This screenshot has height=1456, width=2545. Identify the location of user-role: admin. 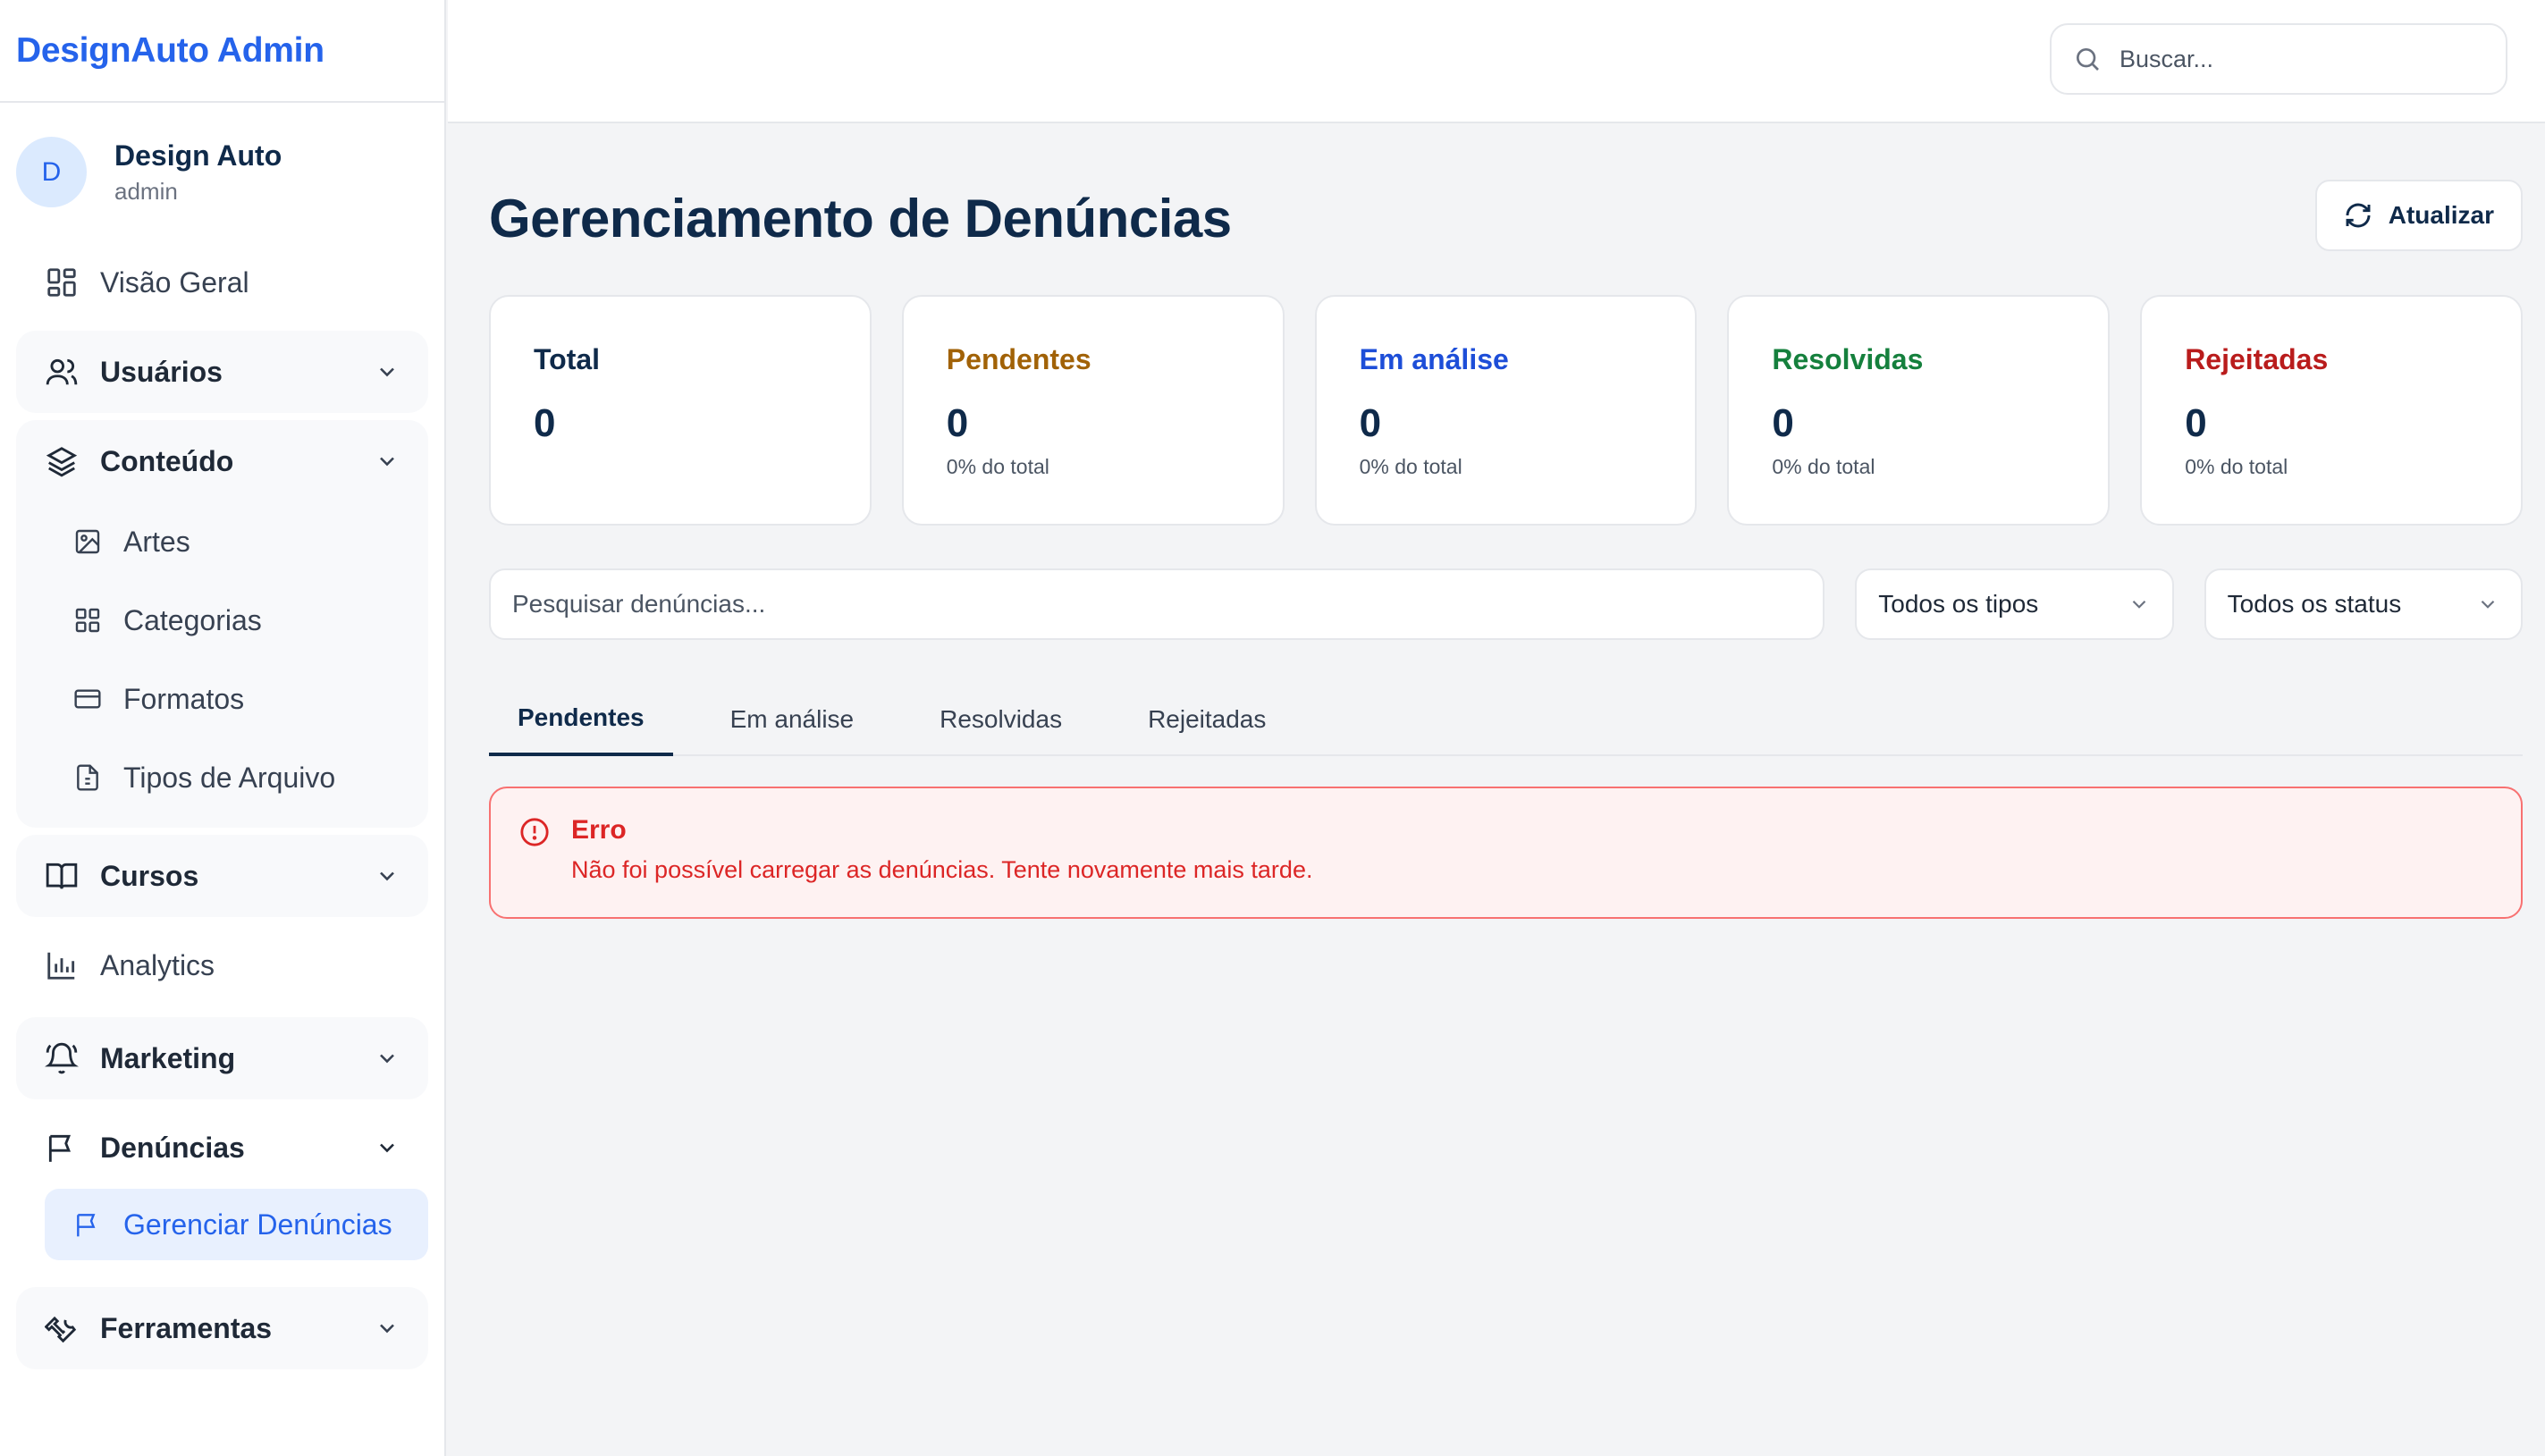
(146, 191).